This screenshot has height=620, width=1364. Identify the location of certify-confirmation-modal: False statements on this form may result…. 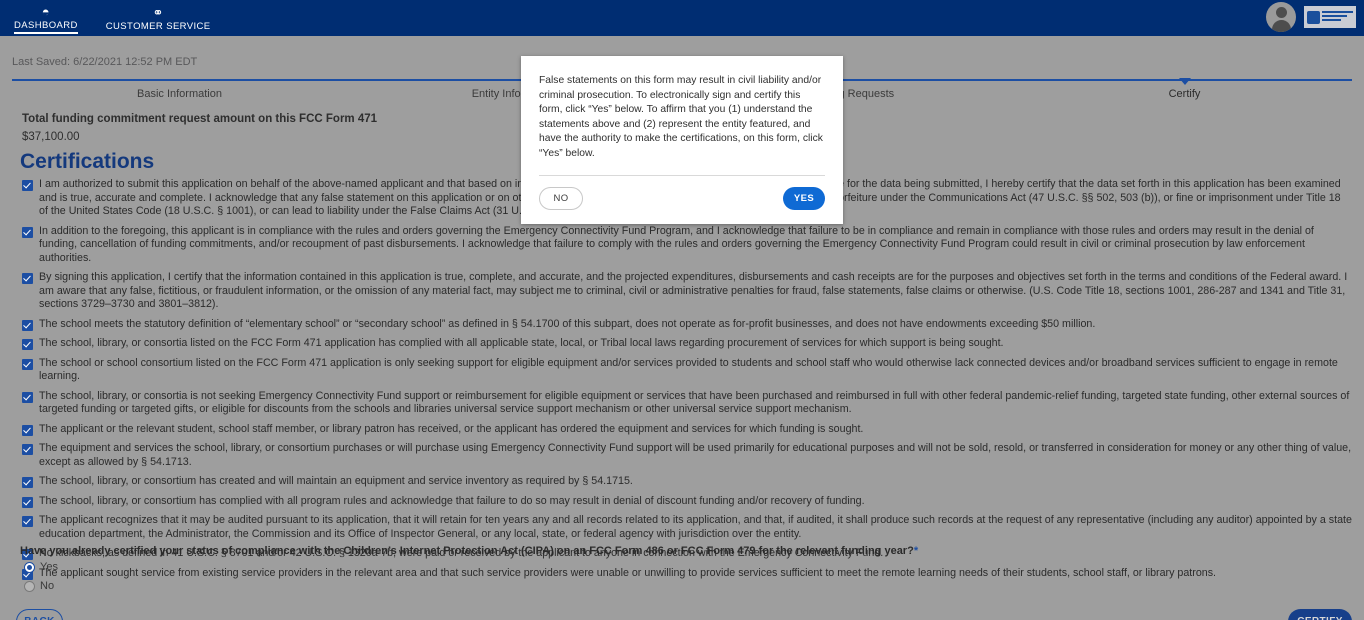
(682, 140).